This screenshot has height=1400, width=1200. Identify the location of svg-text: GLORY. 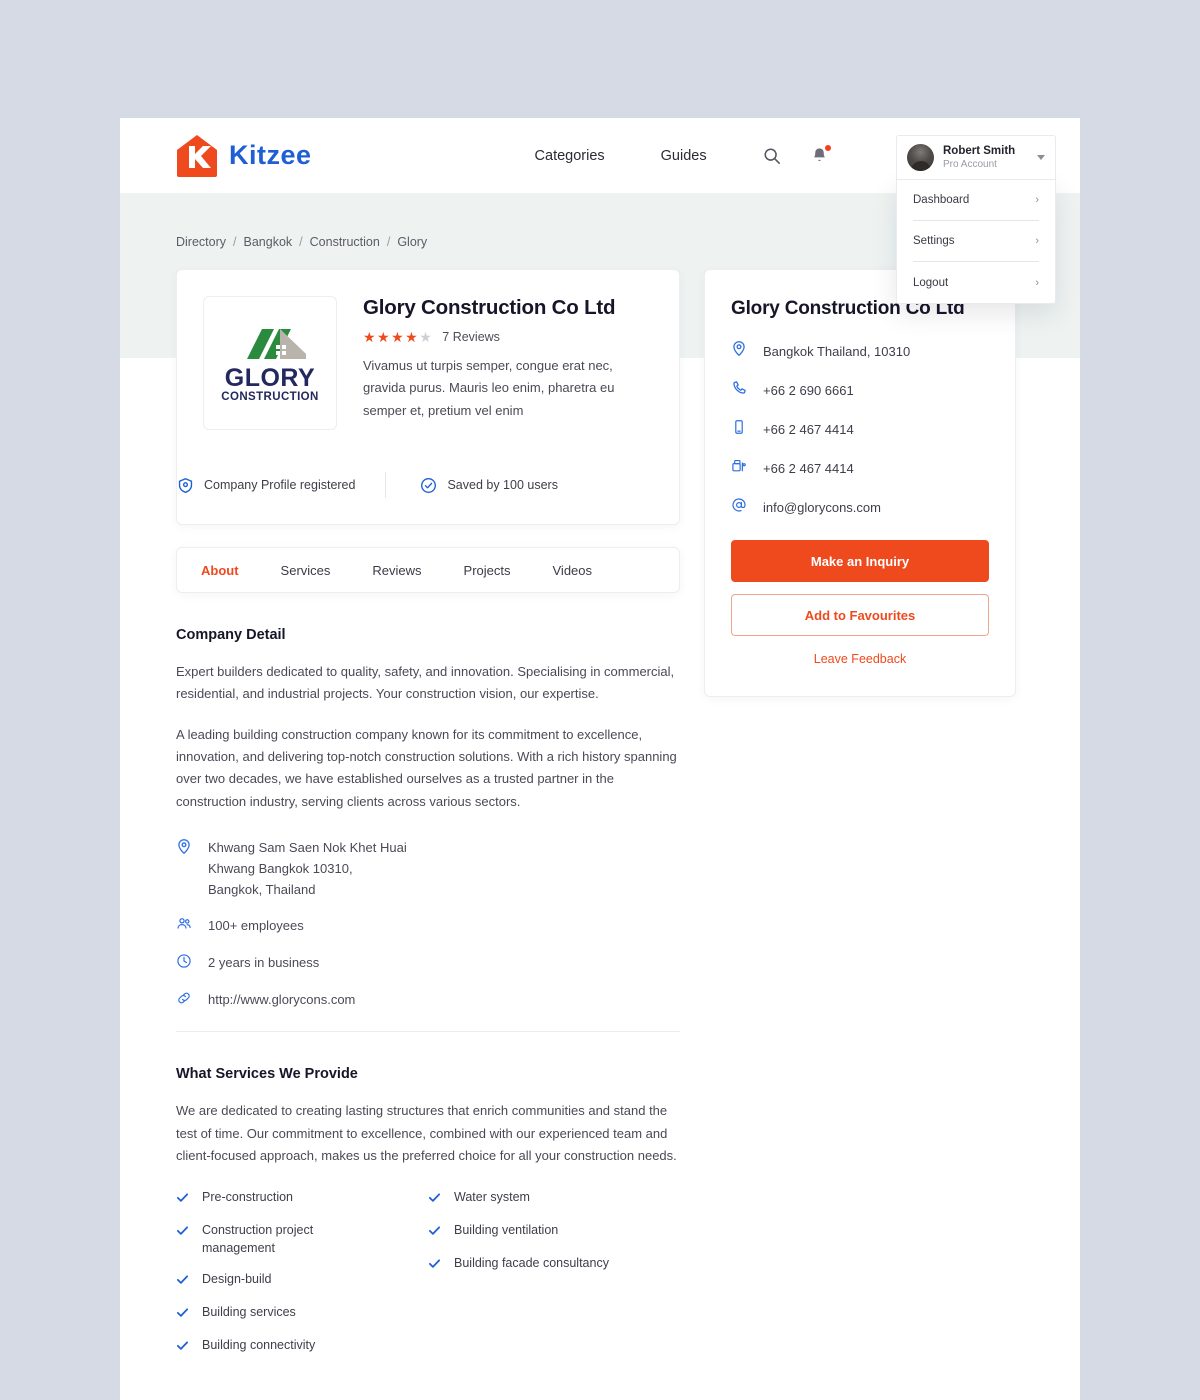
(270, 378).